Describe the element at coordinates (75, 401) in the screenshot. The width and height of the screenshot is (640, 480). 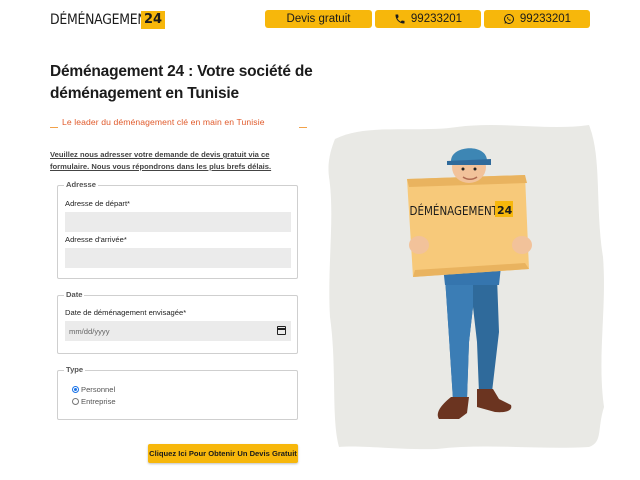
I see `radio-entreprise-input` at that location.